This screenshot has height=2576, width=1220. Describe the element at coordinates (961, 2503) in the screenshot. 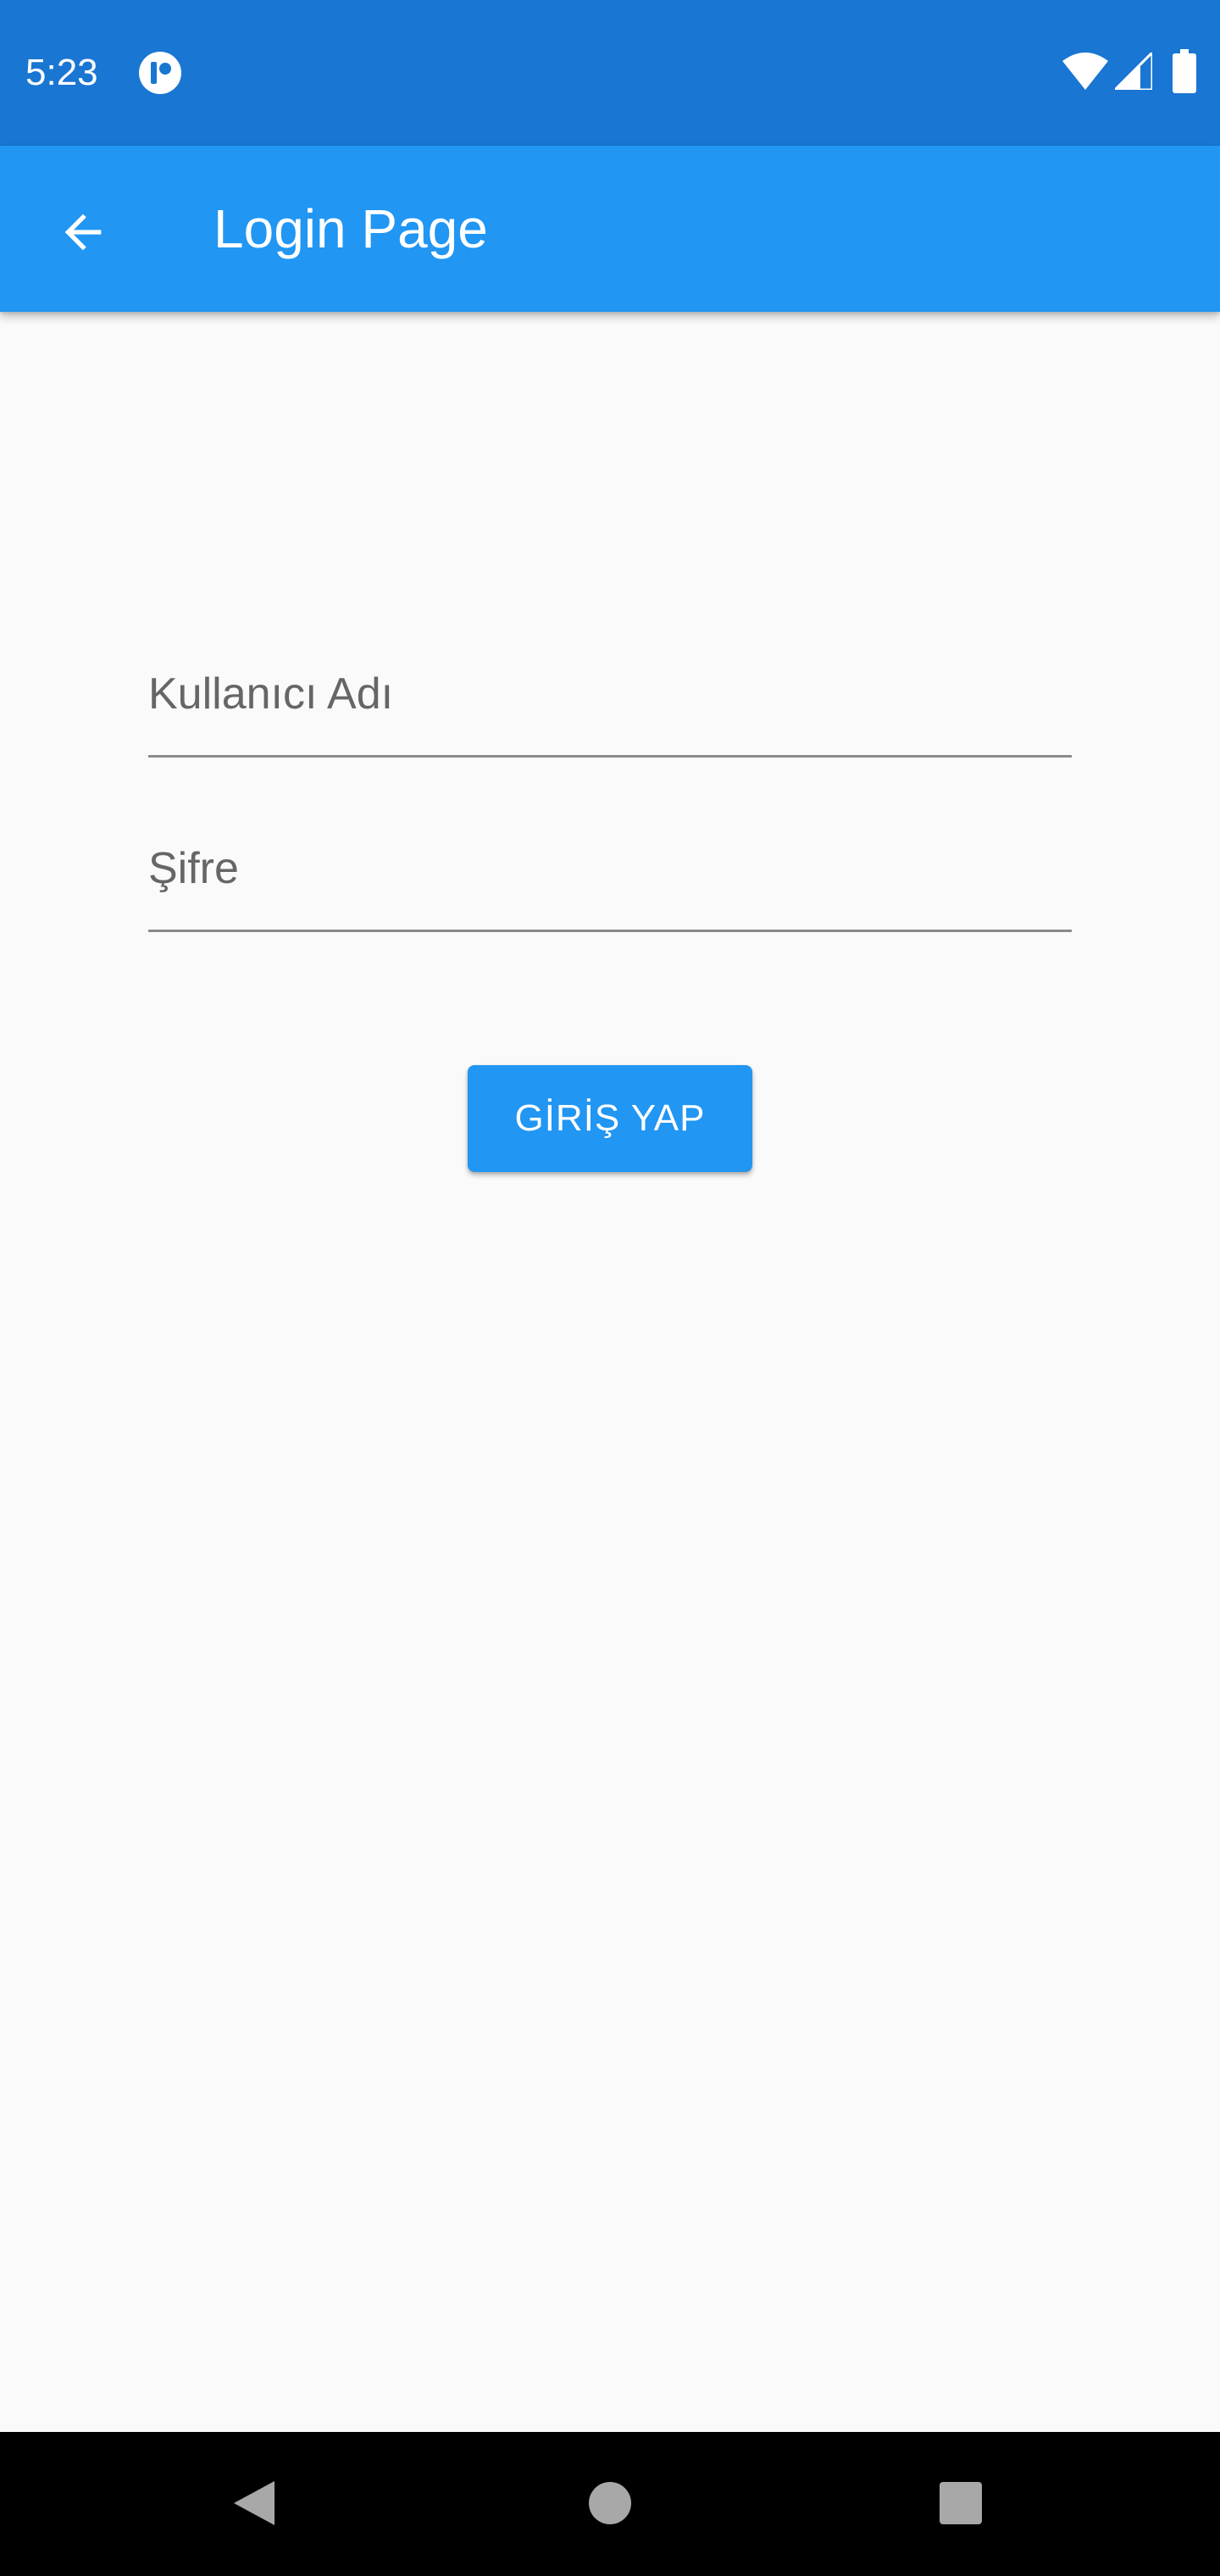

I see `nav-recents-icon` at that location.